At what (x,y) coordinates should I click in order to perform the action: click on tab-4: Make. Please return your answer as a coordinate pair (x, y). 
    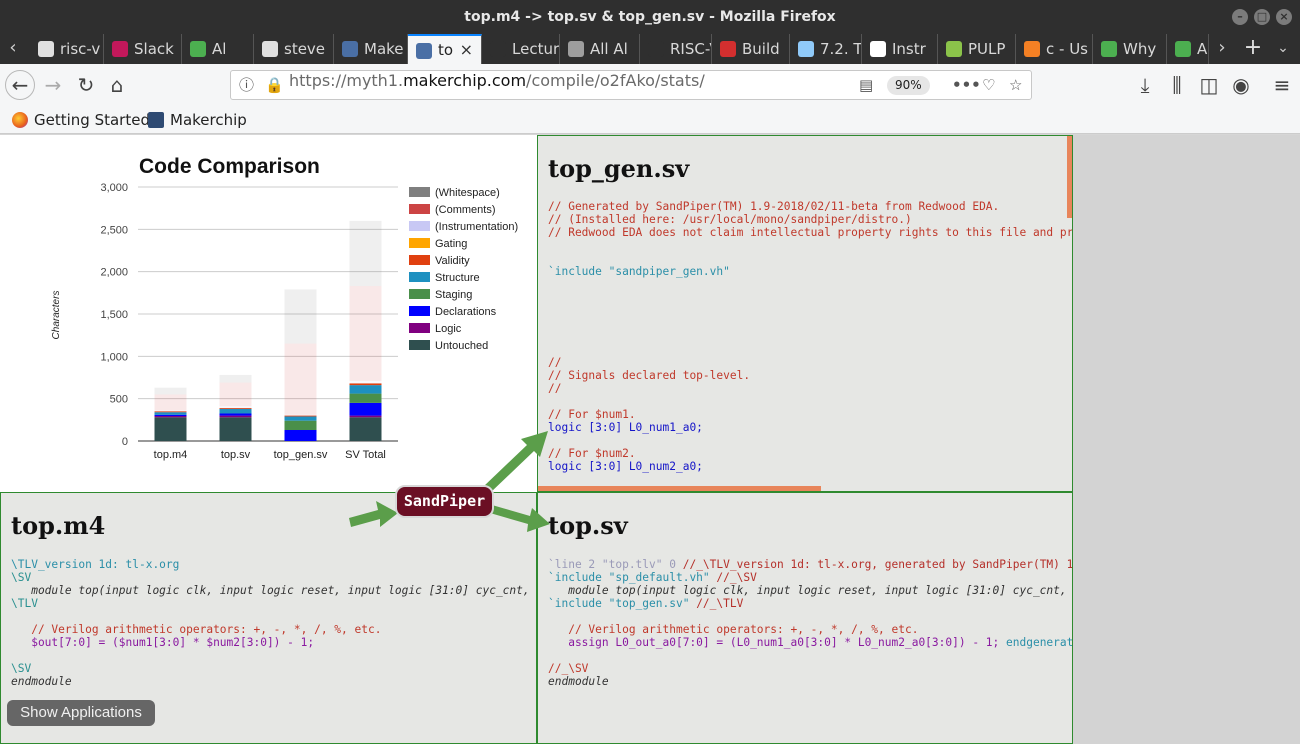
    Looking at the image, I should click on (371, 49).